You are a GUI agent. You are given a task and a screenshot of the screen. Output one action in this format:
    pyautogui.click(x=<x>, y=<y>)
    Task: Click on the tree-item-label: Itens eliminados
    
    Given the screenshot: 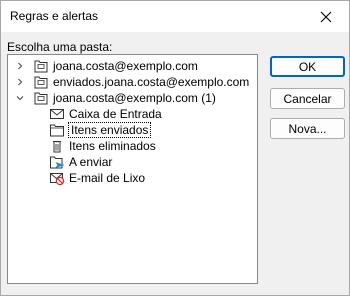 What is the action you would take?
    pyautogui.click(x=112, y=146)
    